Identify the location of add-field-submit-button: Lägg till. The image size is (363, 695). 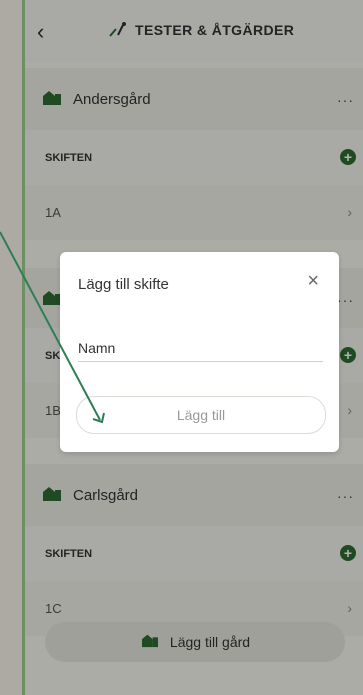
(201, 415).